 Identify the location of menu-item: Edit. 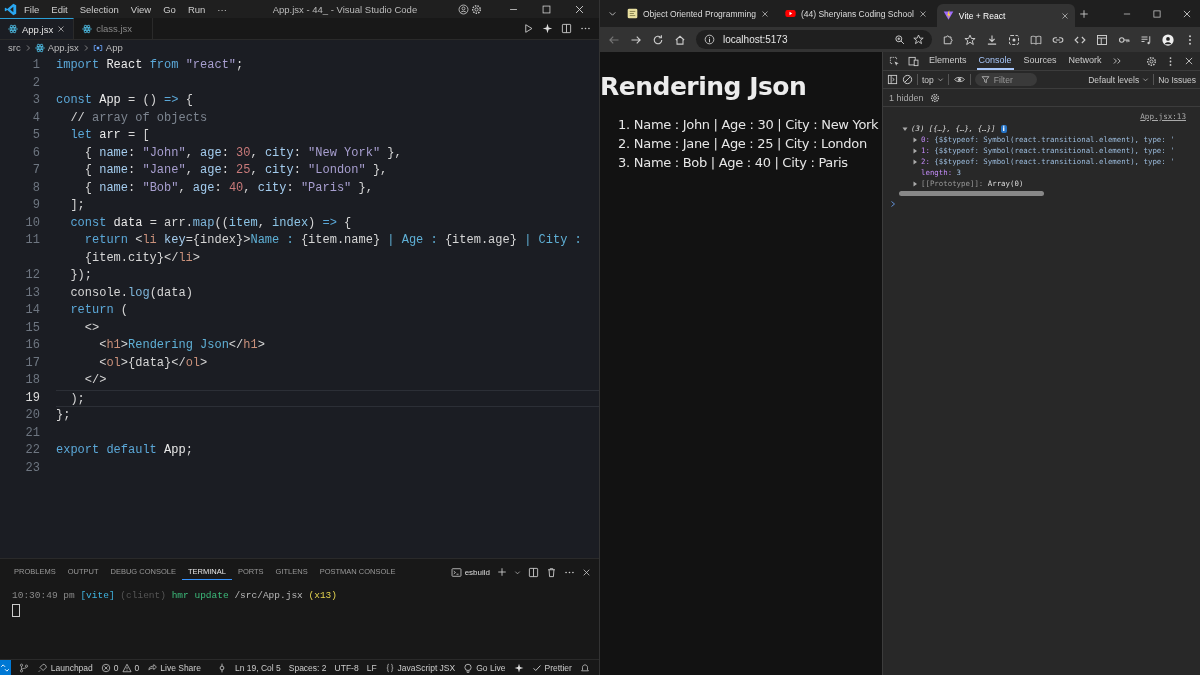
(59, 9).